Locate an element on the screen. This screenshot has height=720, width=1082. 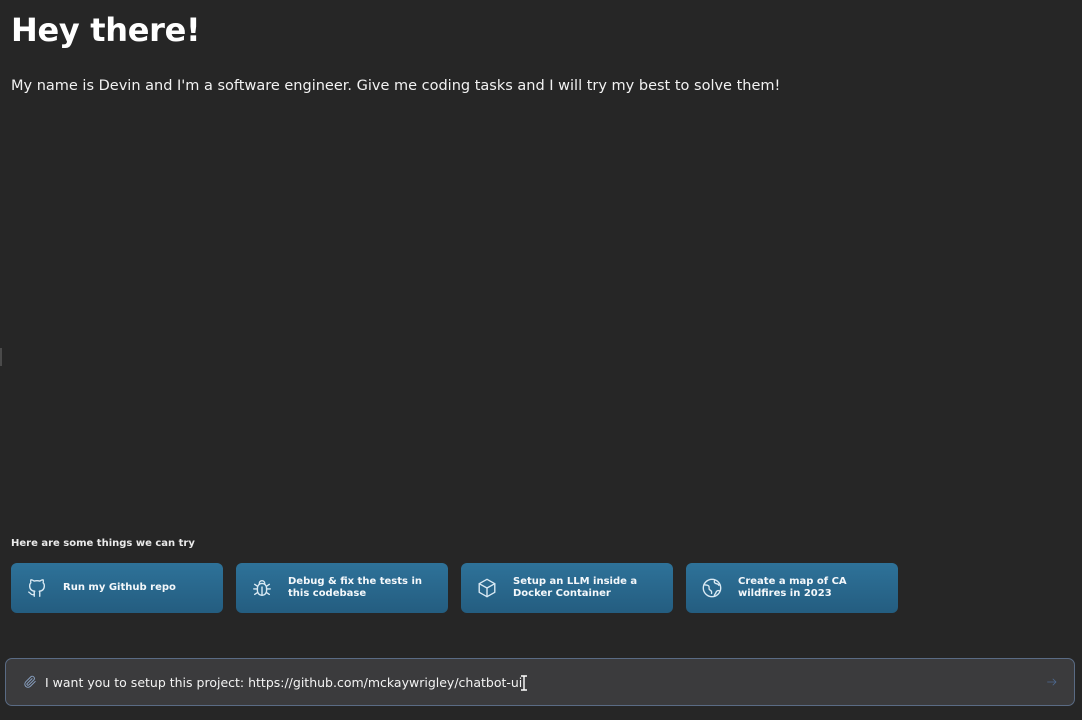
prompt-input is located at coordinates (543, 682).